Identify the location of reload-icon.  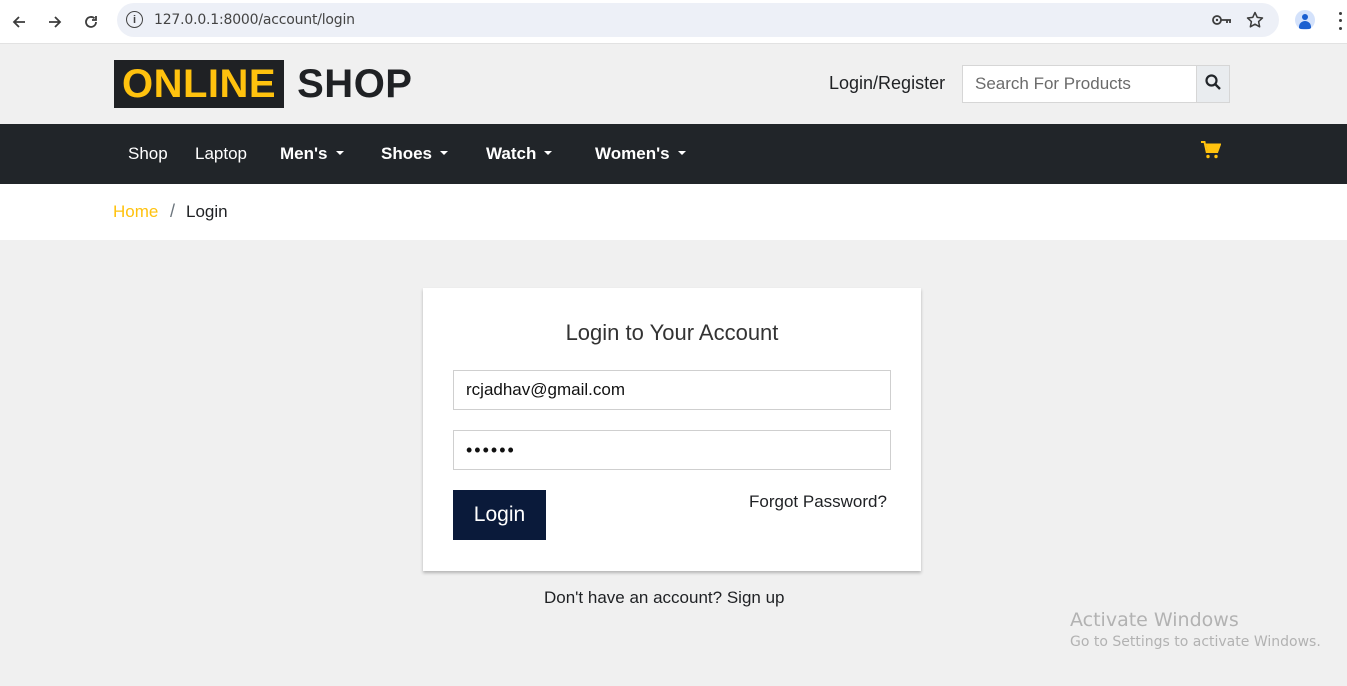
(91, 22).